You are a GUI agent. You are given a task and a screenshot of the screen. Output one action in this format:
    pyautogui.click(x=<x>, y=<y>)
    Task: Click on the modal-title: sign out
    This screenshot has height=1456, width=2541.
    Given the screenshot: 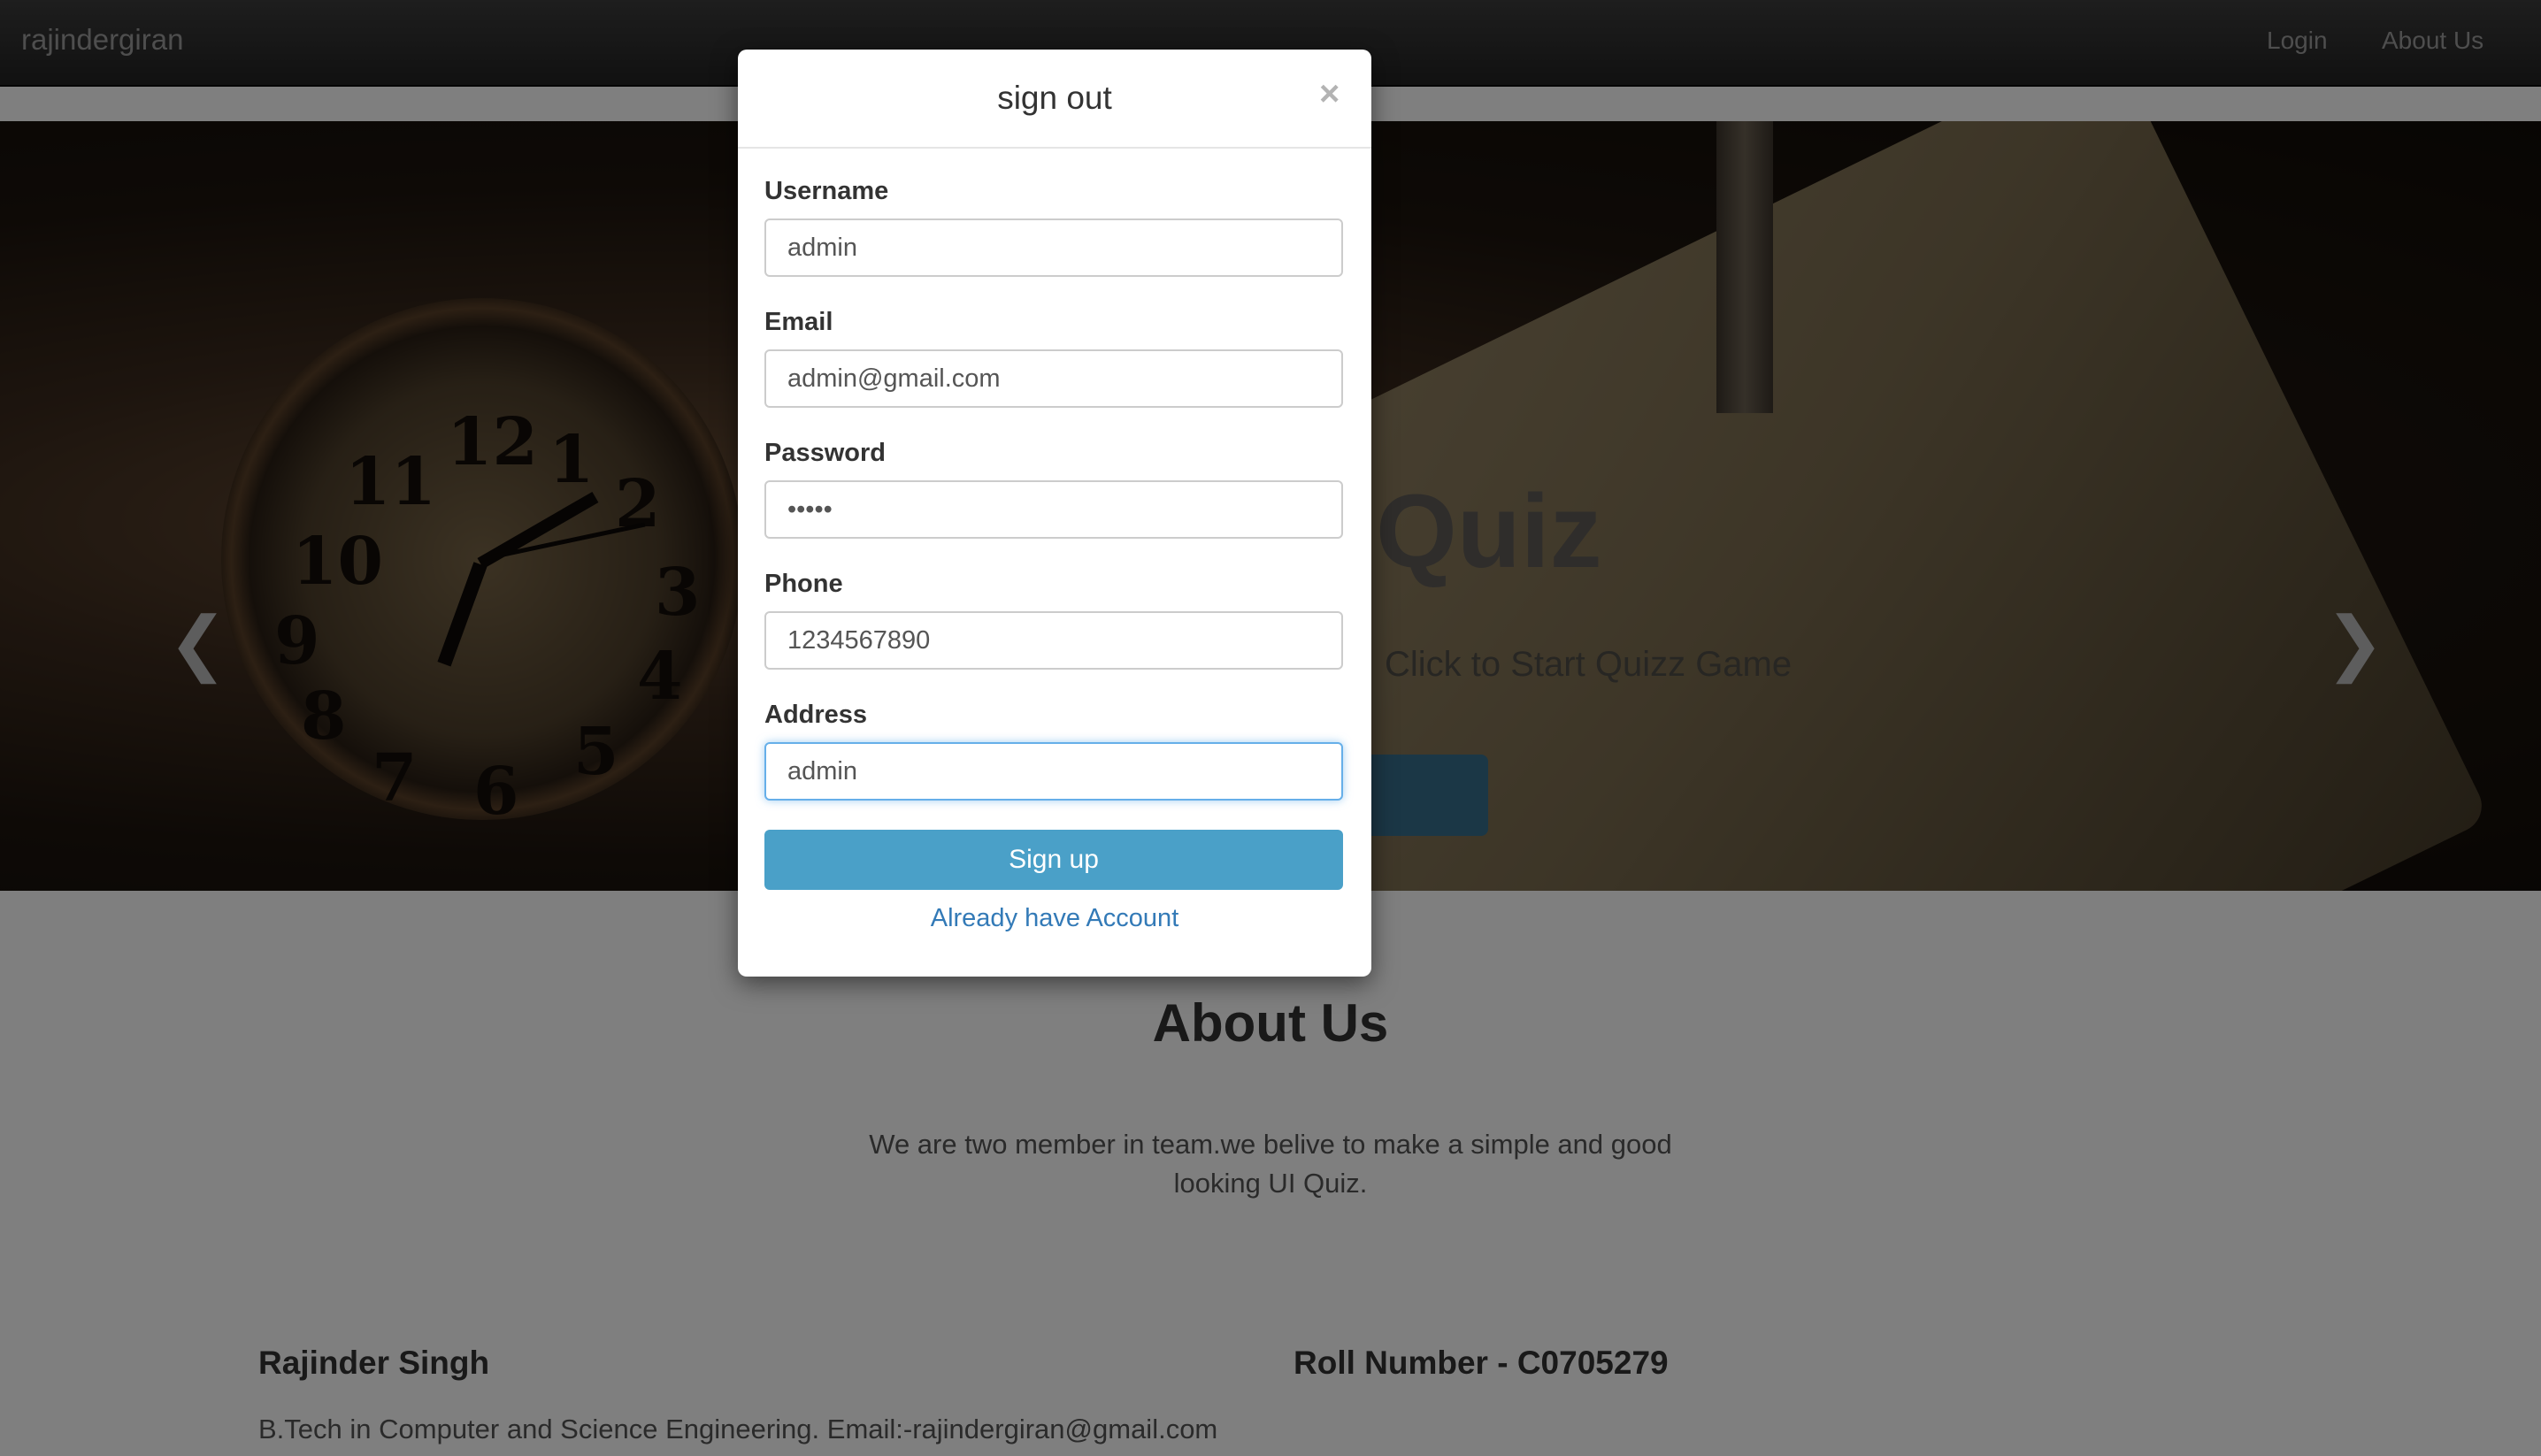 What is the action you would take?
    pyautogui.click(x=1054, y=98)
    